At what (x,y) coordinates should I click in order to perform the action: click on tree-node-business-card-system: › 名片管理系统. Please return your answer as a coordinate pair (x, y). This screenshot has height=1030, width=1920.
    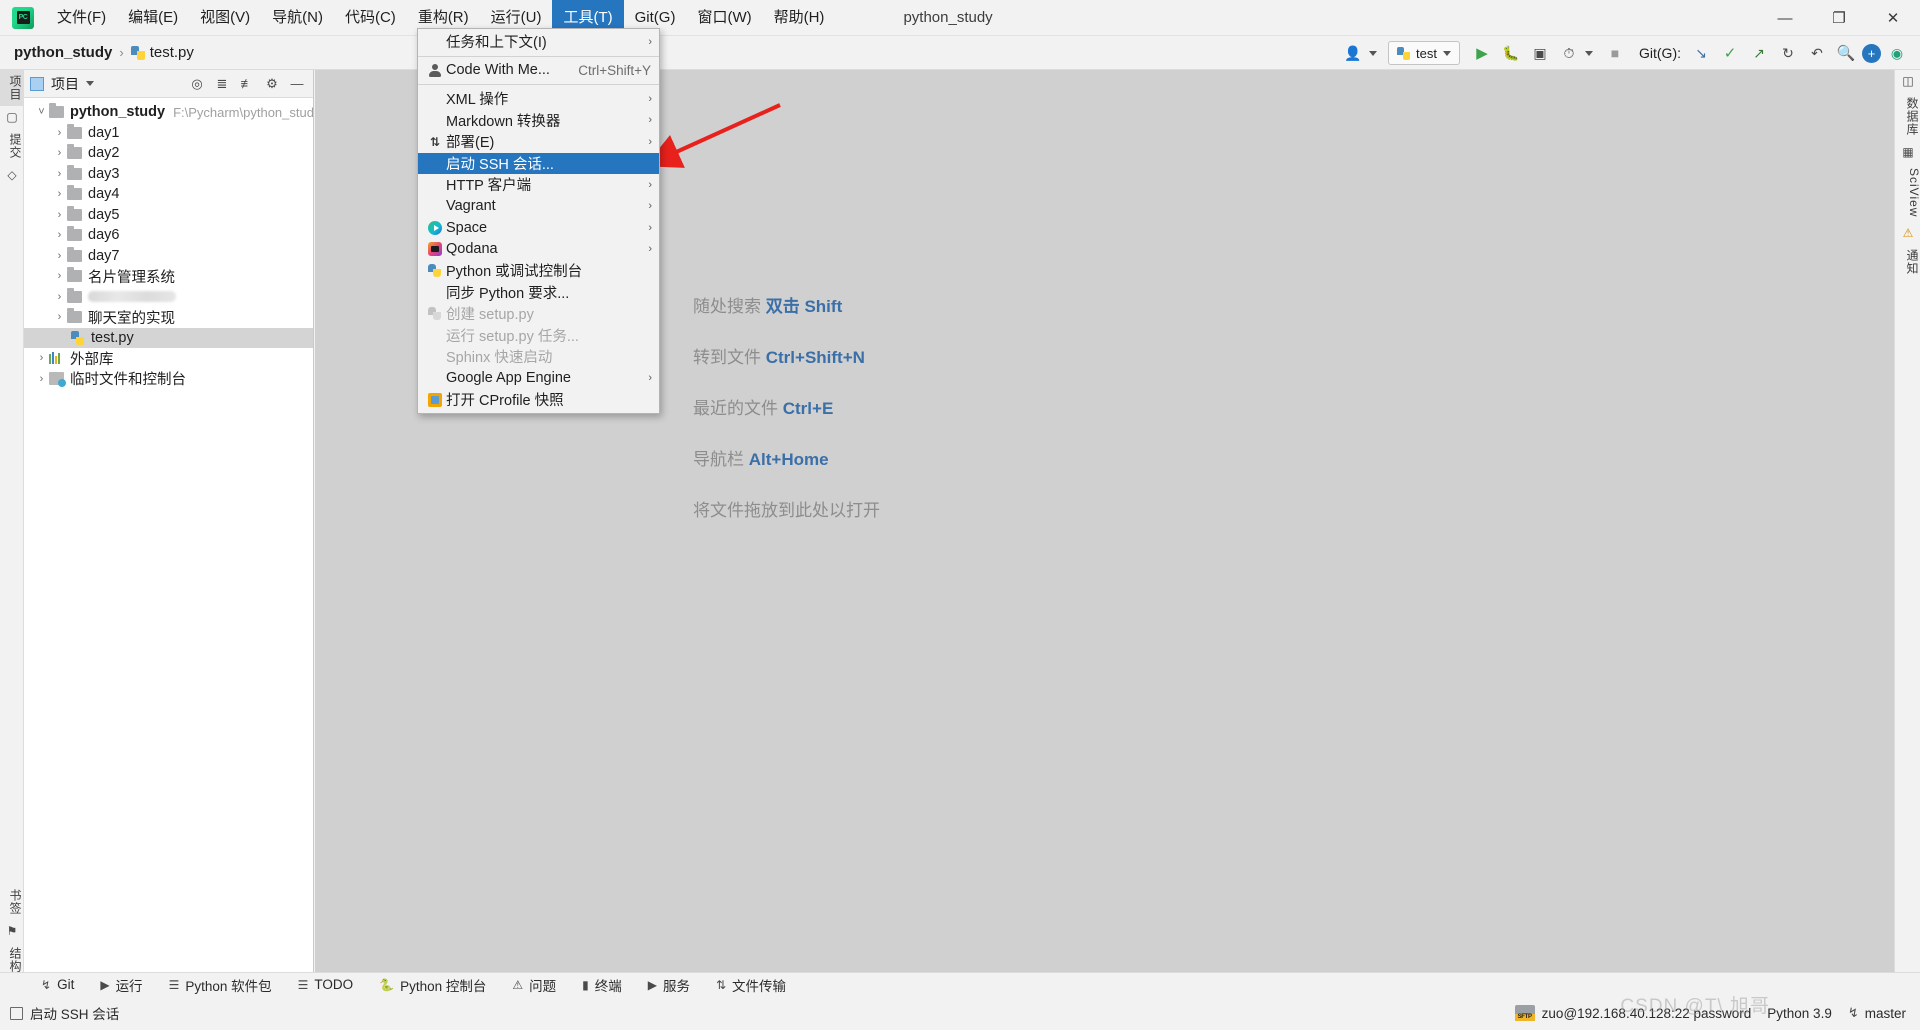
    Looking at the image, I should click on (168, 276).